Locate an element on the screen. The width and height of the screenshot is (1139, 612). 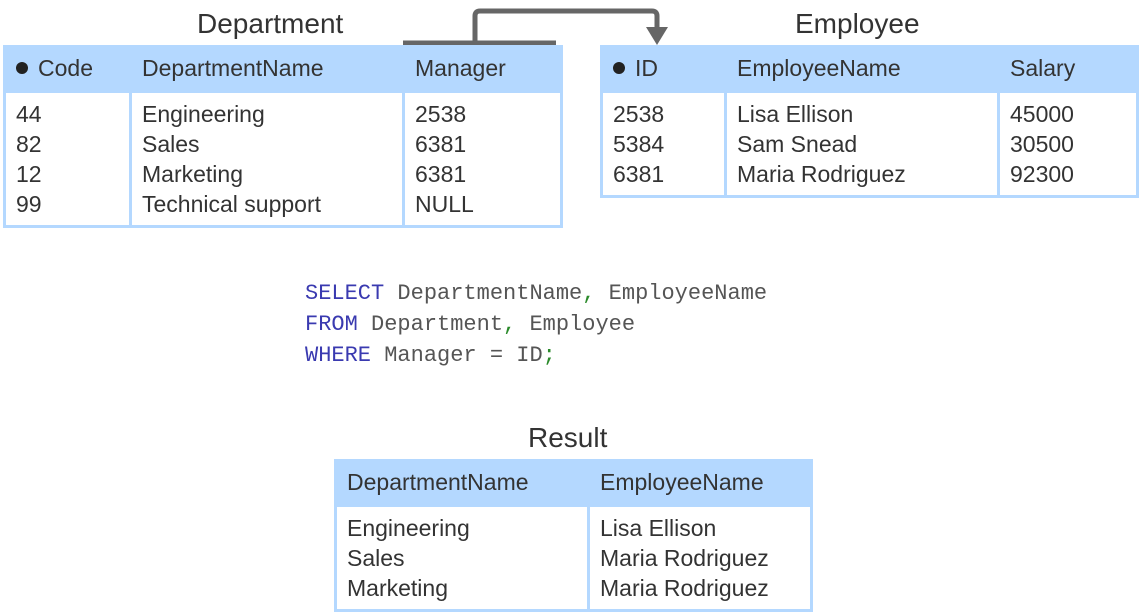
arrow-path is located at coordinates (566, 25).